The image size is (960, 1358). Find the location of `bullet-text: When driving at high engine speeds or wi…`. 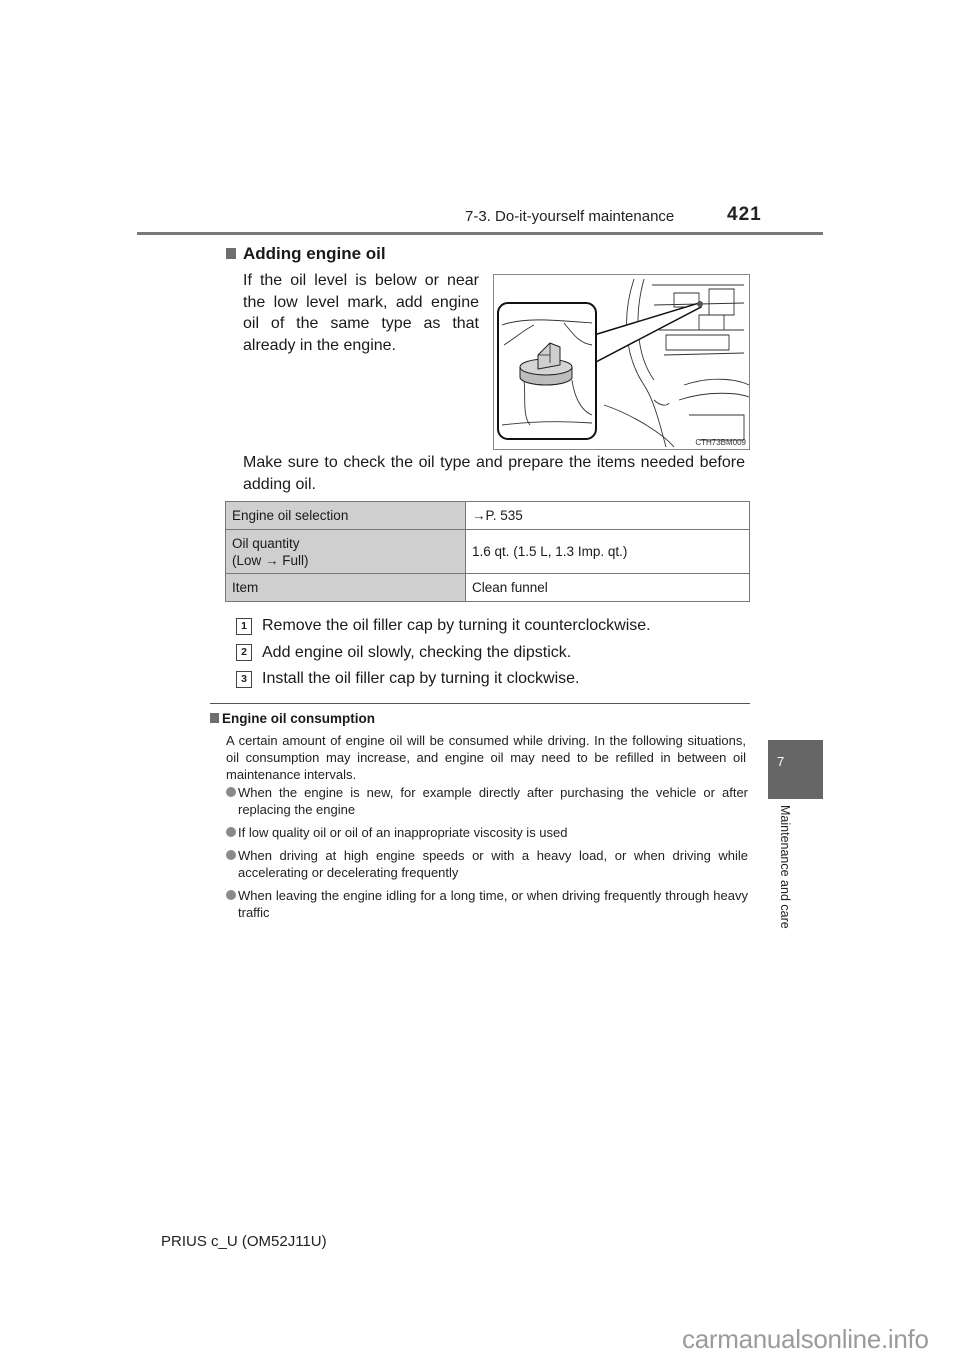

bullet-text: When driving at high engine speeds or wi… is located at coordinates (493, 864).